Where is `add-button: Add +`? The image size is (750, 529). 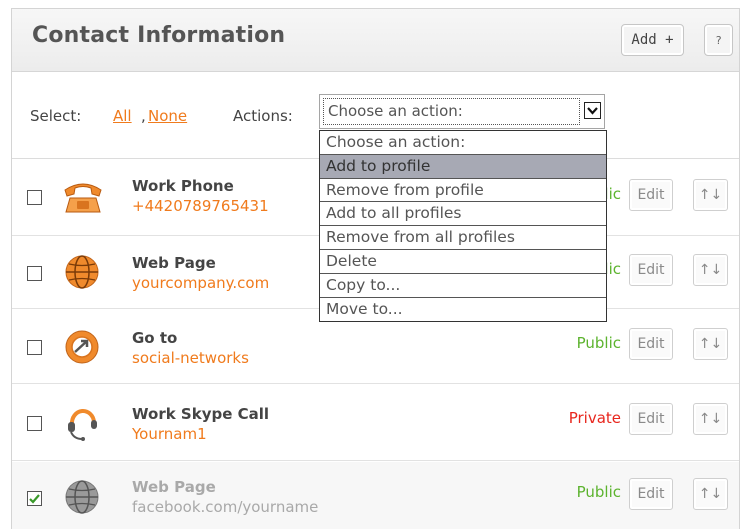 add-button: Add + is located at coordinates (652, 40).